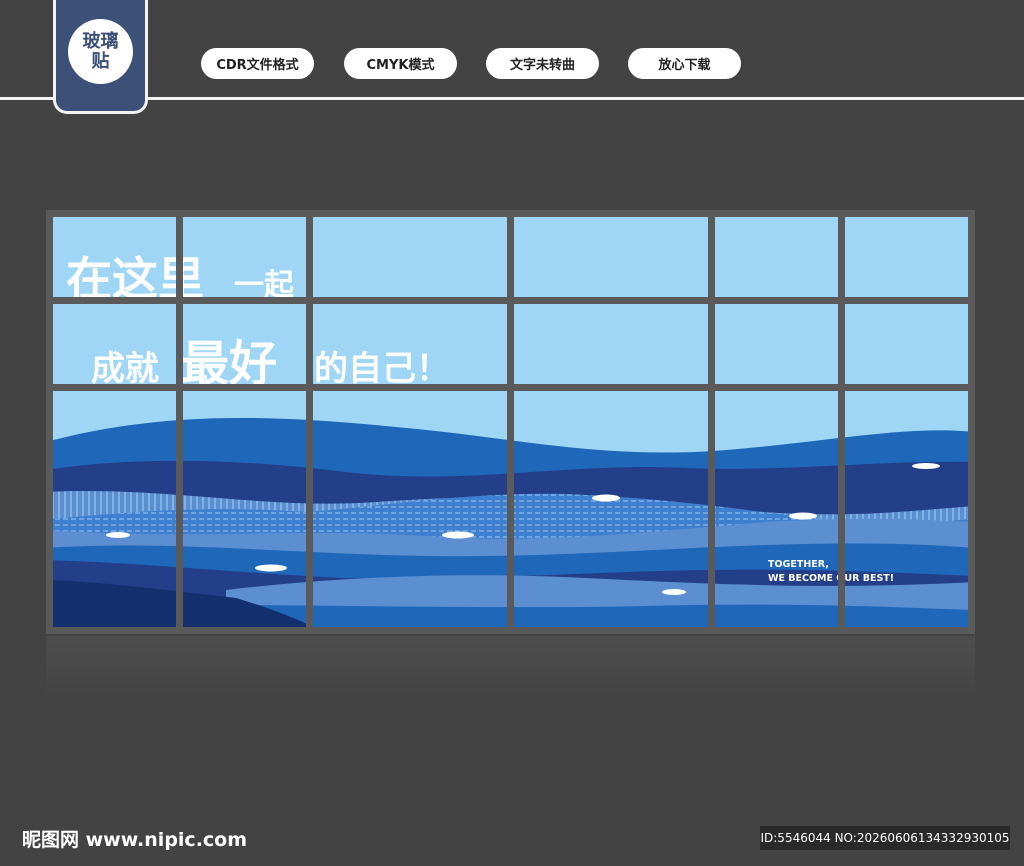 The height and width of the screenshot is (866, 1024). I want to click on category-tag: 玻璃贴, so click(100, 57).